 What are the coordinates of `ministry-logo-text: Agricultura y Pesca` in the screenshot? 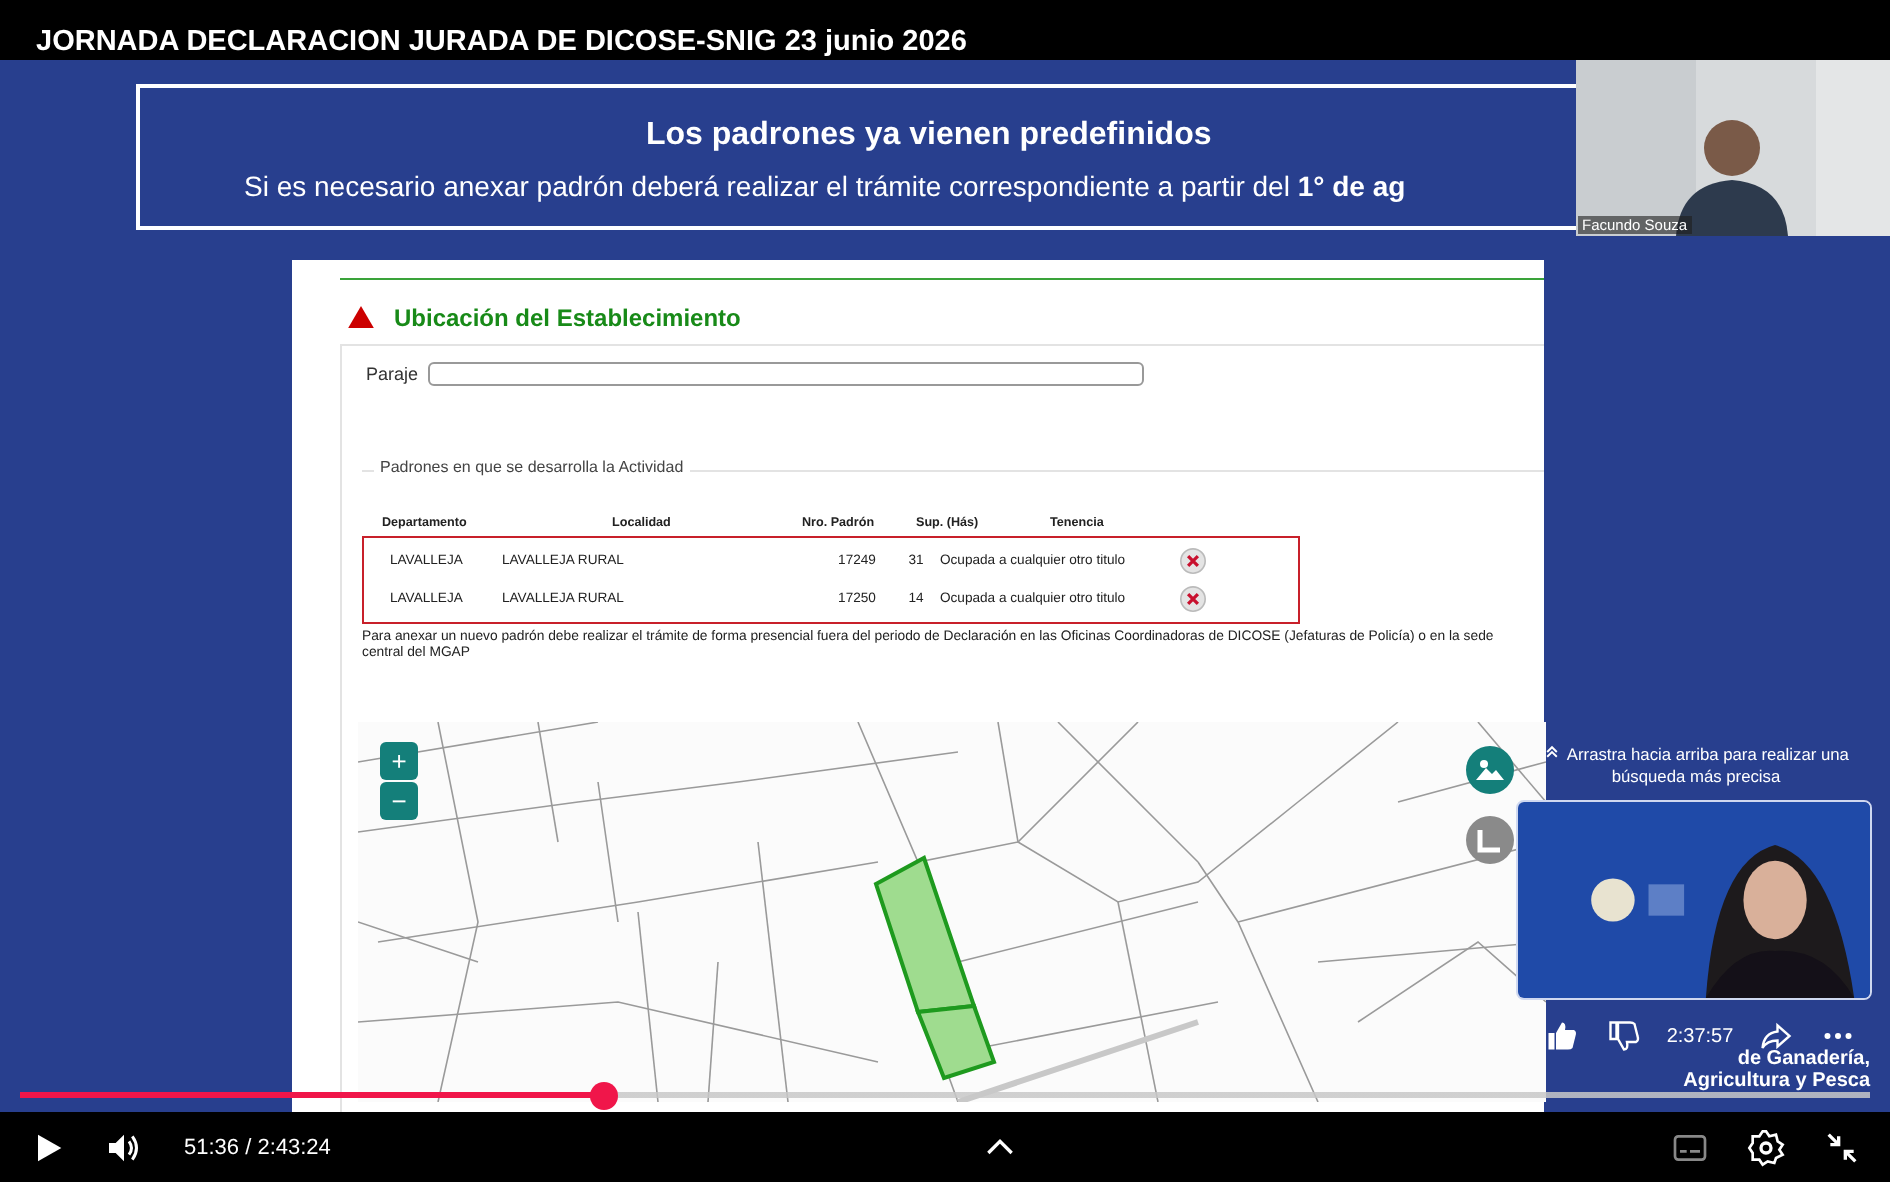 It's located at (1776, 1081).